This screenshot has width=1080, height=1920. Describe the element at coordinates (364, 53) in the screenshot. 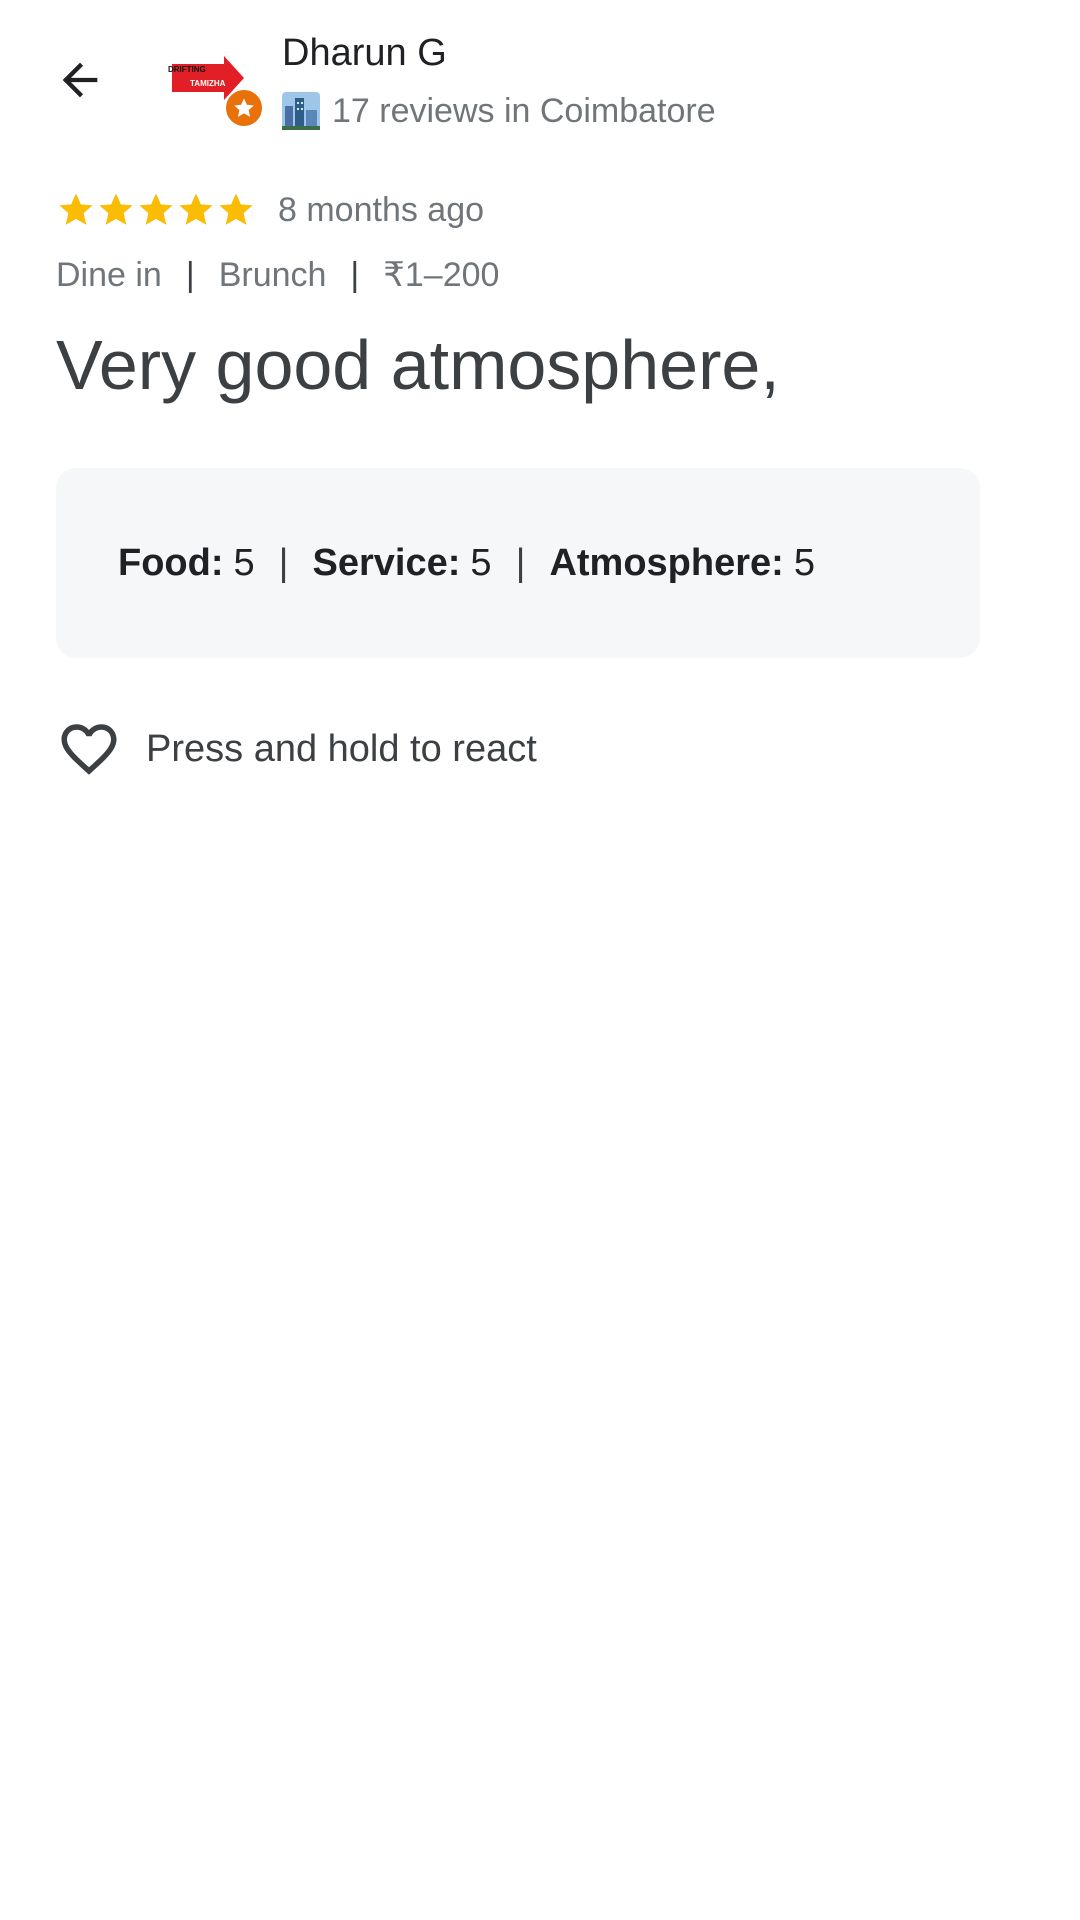

I see `author-name: Dharun G` at that location.